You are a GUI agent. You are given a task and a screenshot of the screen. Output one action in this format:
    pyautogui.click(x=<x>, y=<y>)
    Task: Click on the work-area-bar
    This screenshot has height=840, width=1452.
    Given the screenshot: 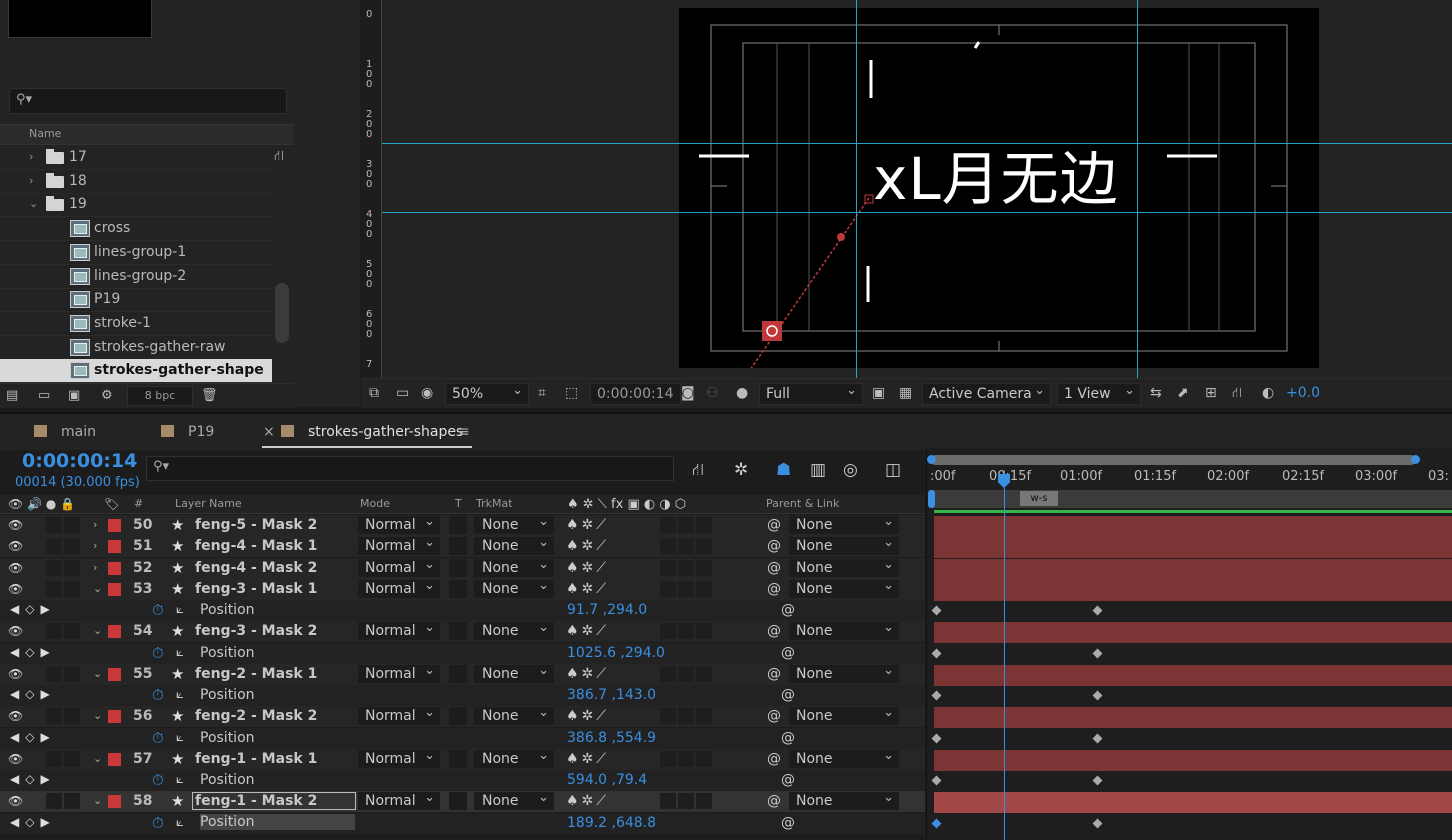 What is the action you would take?
    pyautogui.click(x=1191, y=499)
    